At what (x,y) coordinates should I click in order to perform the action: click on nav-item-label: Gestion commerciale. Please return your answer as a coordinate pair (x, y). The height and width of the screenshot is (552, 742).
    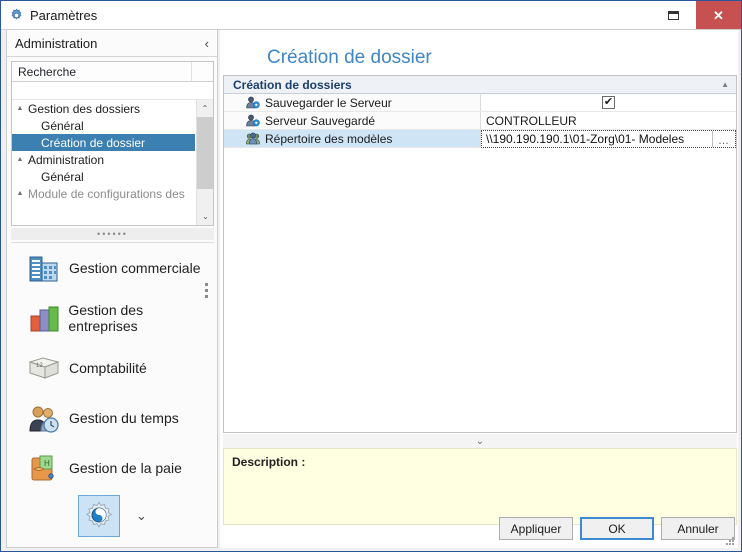
    Looking at the image, I should click on (135, 268).